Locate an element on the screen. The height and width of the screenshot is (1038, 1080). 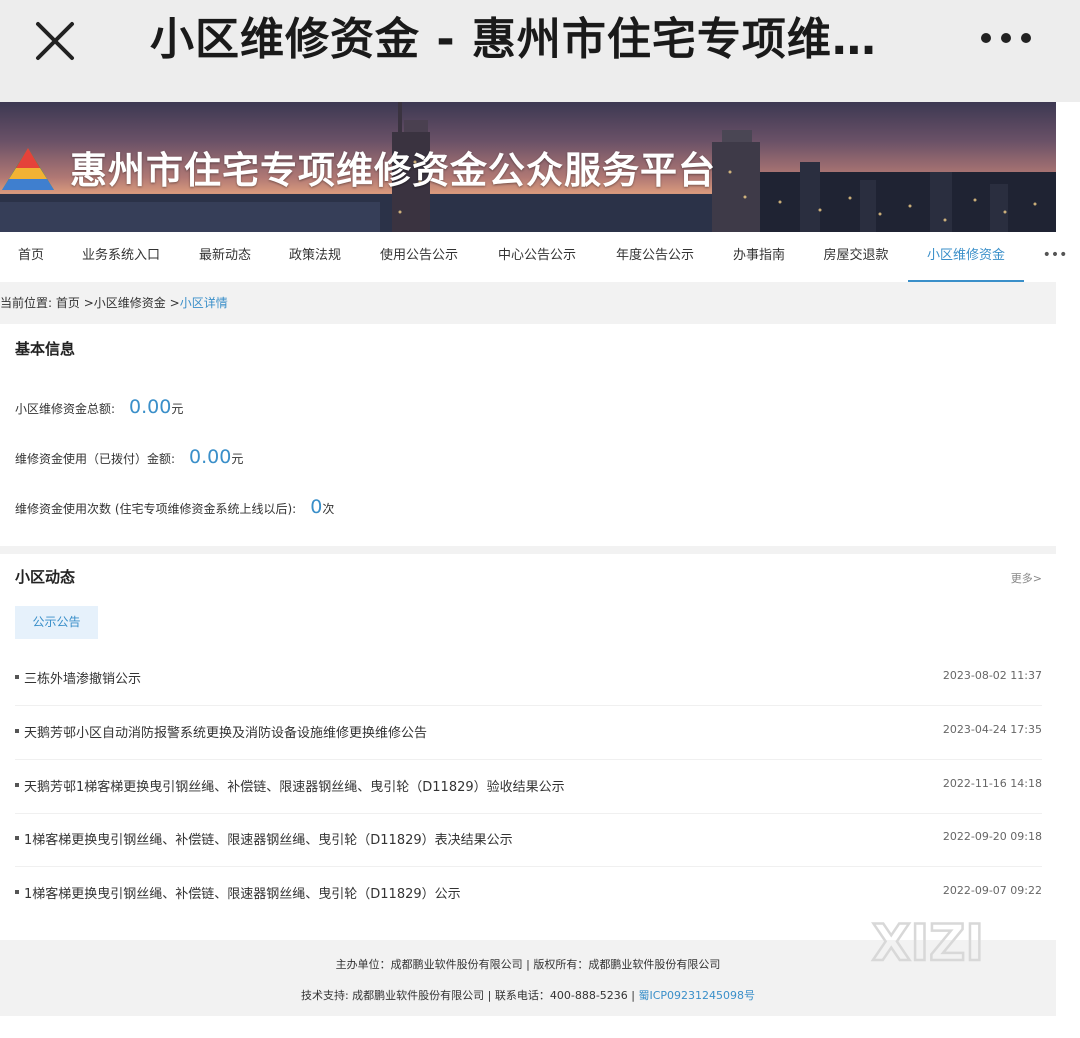
breadcrumb-community-fund: 小区维修资金 is located at coordinates (130, 303).